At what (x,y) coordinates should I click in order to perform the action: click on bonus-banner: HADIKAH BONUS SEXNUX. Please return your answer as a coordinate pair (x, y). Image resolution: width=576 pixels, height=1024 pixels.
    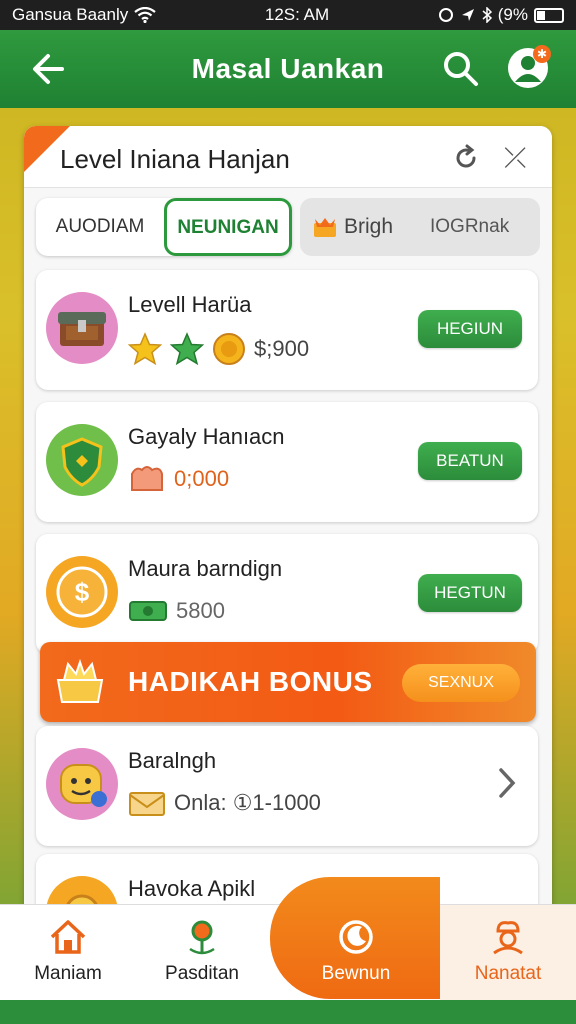
    Looking at the image, I should click on (288, 682).